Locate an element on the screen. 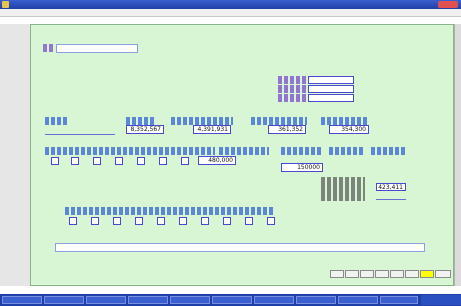 The height and width of the screenshot is (306, 461). amount2-field: 4,391,931 is located at coordinates (212, 129).